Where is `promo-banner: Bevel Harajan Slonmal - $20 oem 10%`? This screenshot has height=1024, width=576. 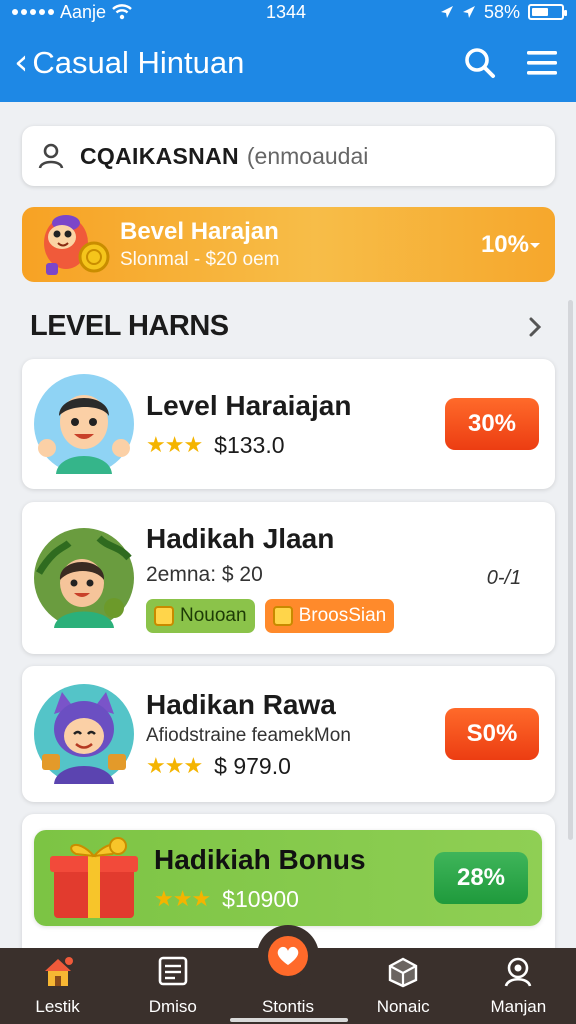
promo-banner: Bevel Harajan Slonmal - $20 oem 10% is located at coordinates (288, 244).